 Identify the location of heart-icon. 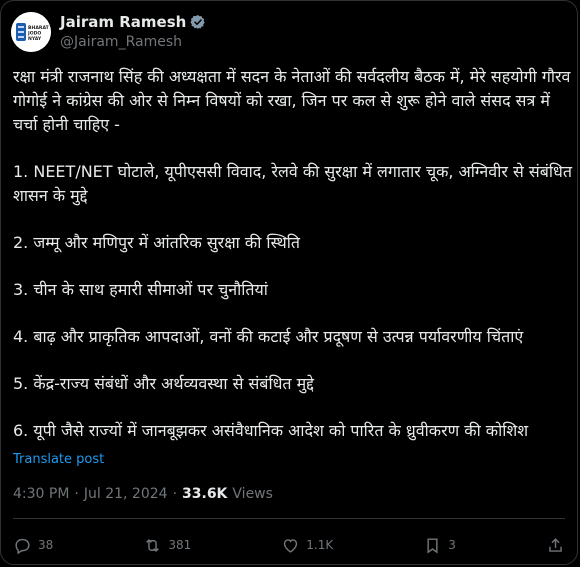
(291, 545).